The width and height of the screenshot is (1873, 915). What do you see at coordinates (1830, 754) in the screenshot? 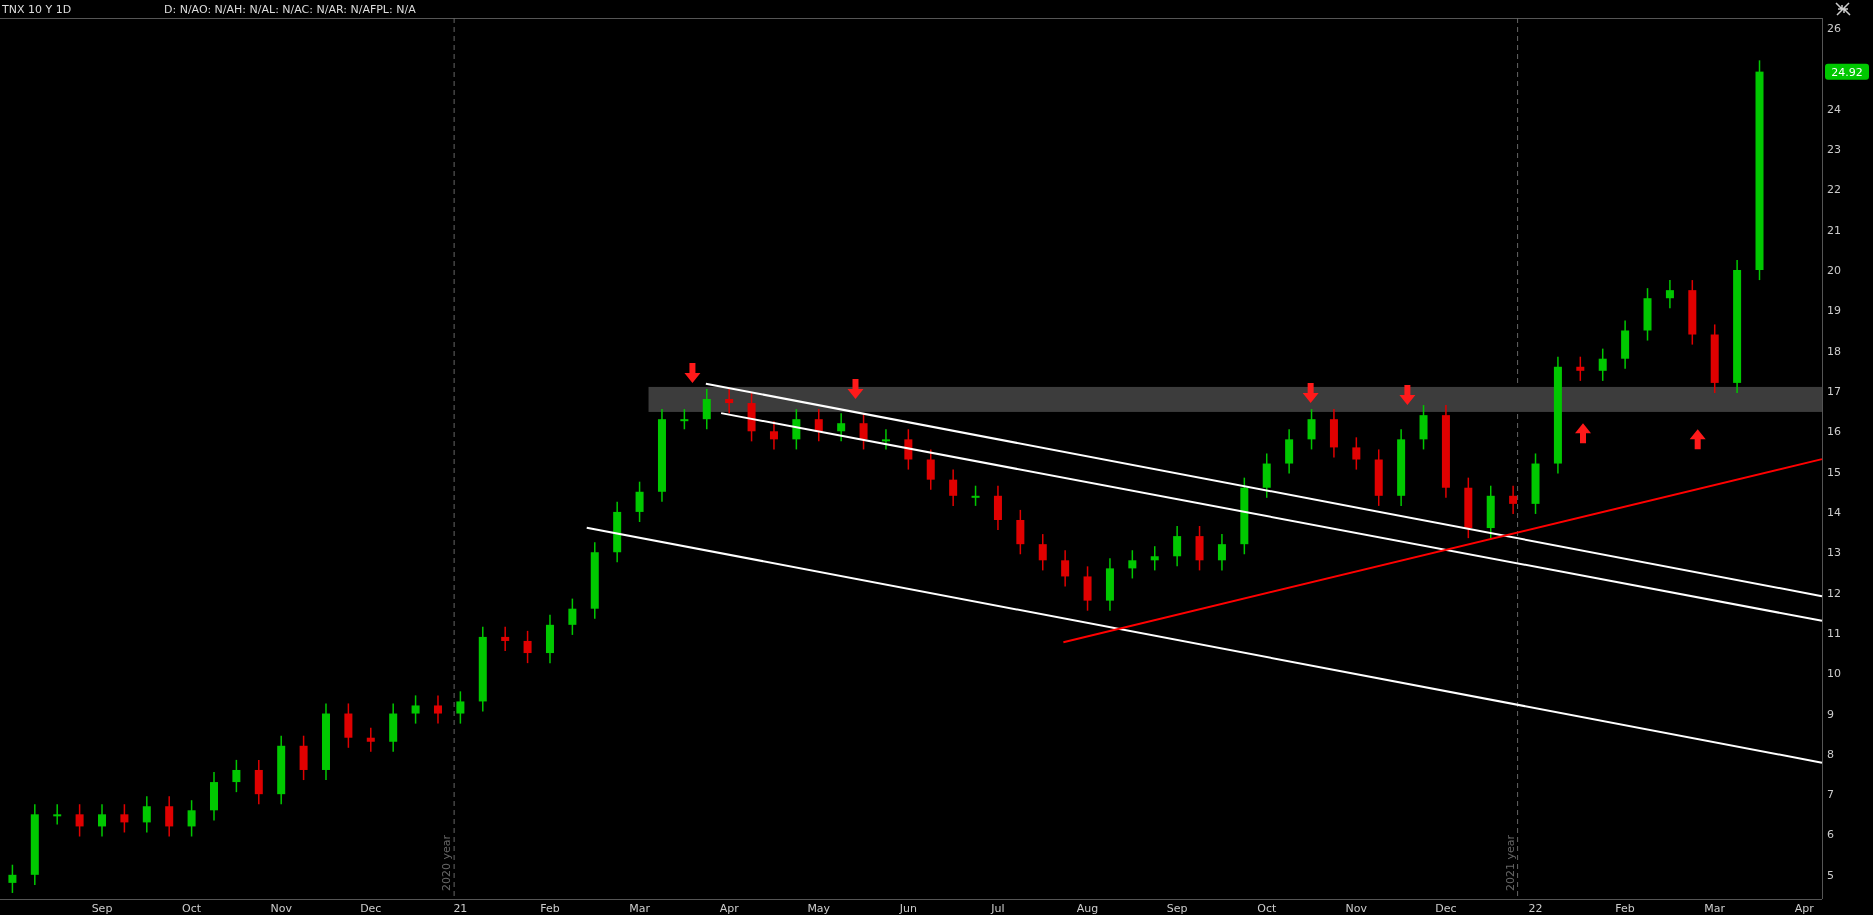
I see `axis-tick-label: 8` at bounding box center [1830, 754].